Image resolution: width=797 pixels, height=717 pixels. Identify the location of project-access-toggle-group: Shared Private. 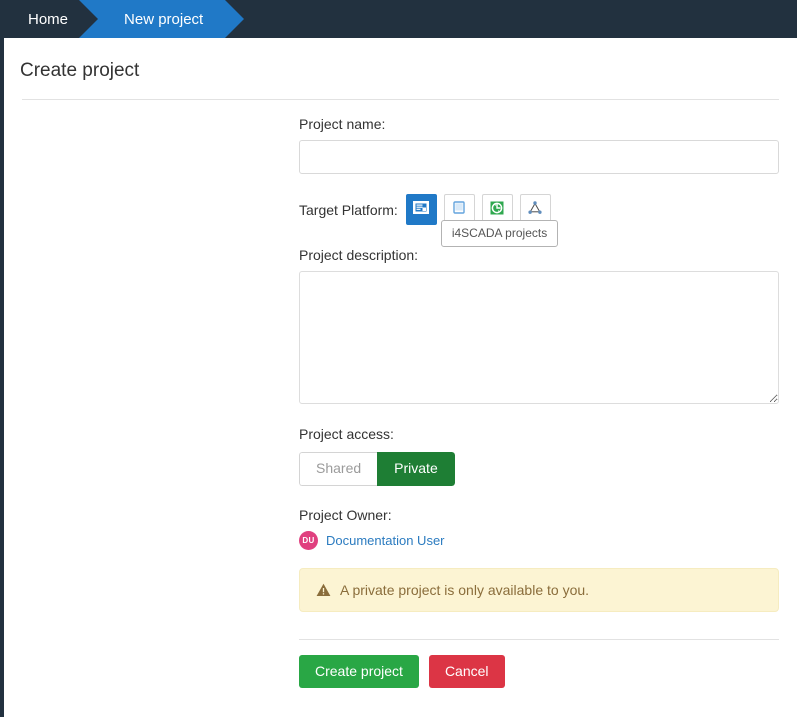
(377, 469).